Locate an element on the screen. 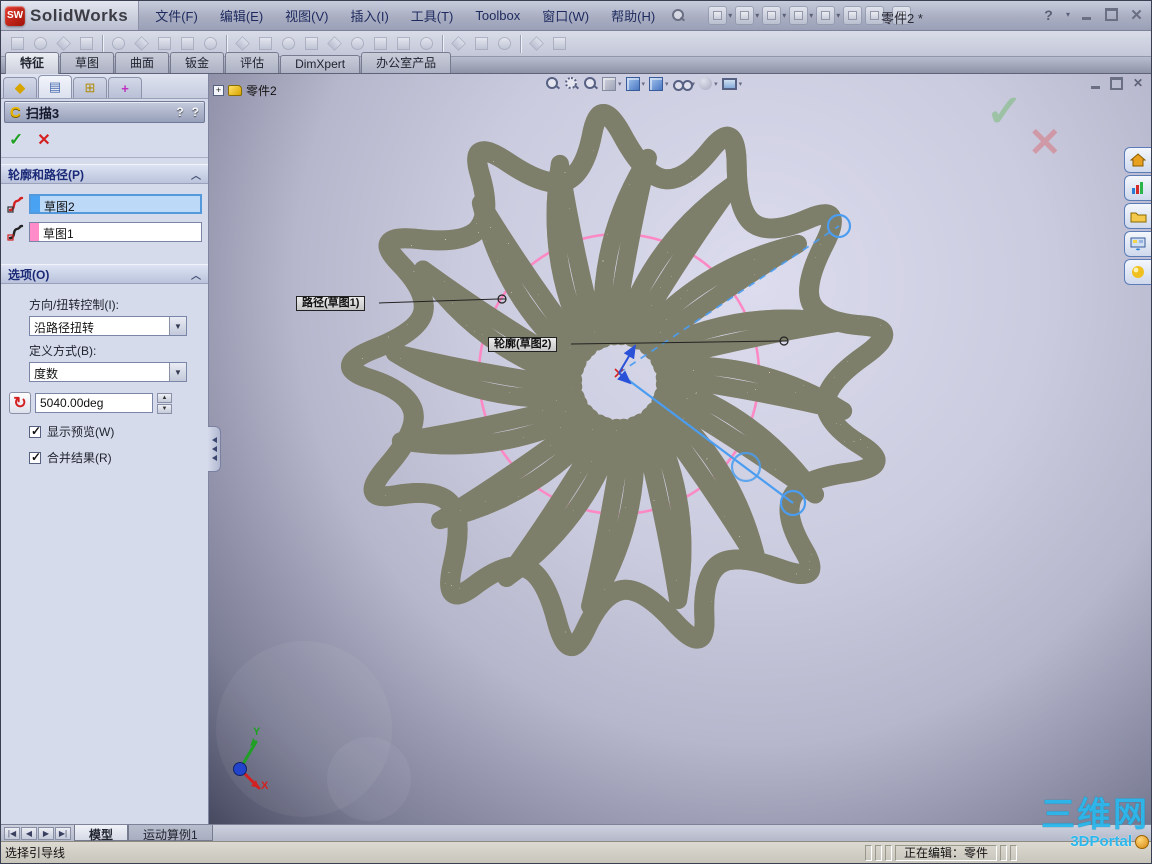 Image resolution: width=1152 pixels, height=864 pixels. new-document-button: ▾ is located at coordinates (720, 15).